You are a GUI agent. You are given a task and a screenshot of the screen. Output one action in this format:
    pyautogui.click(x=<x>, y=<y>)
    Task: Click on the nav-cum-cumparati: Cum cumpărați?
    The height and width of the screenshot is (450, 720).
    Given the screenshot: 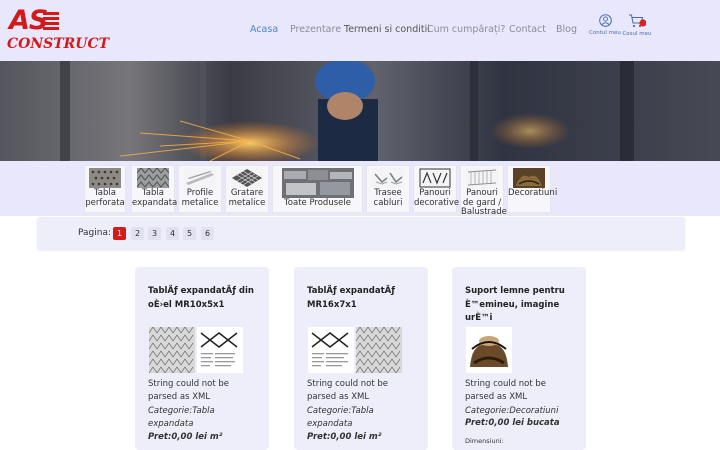 What is the action you would take?
    pyautogui.click(x=466, y=29)
    